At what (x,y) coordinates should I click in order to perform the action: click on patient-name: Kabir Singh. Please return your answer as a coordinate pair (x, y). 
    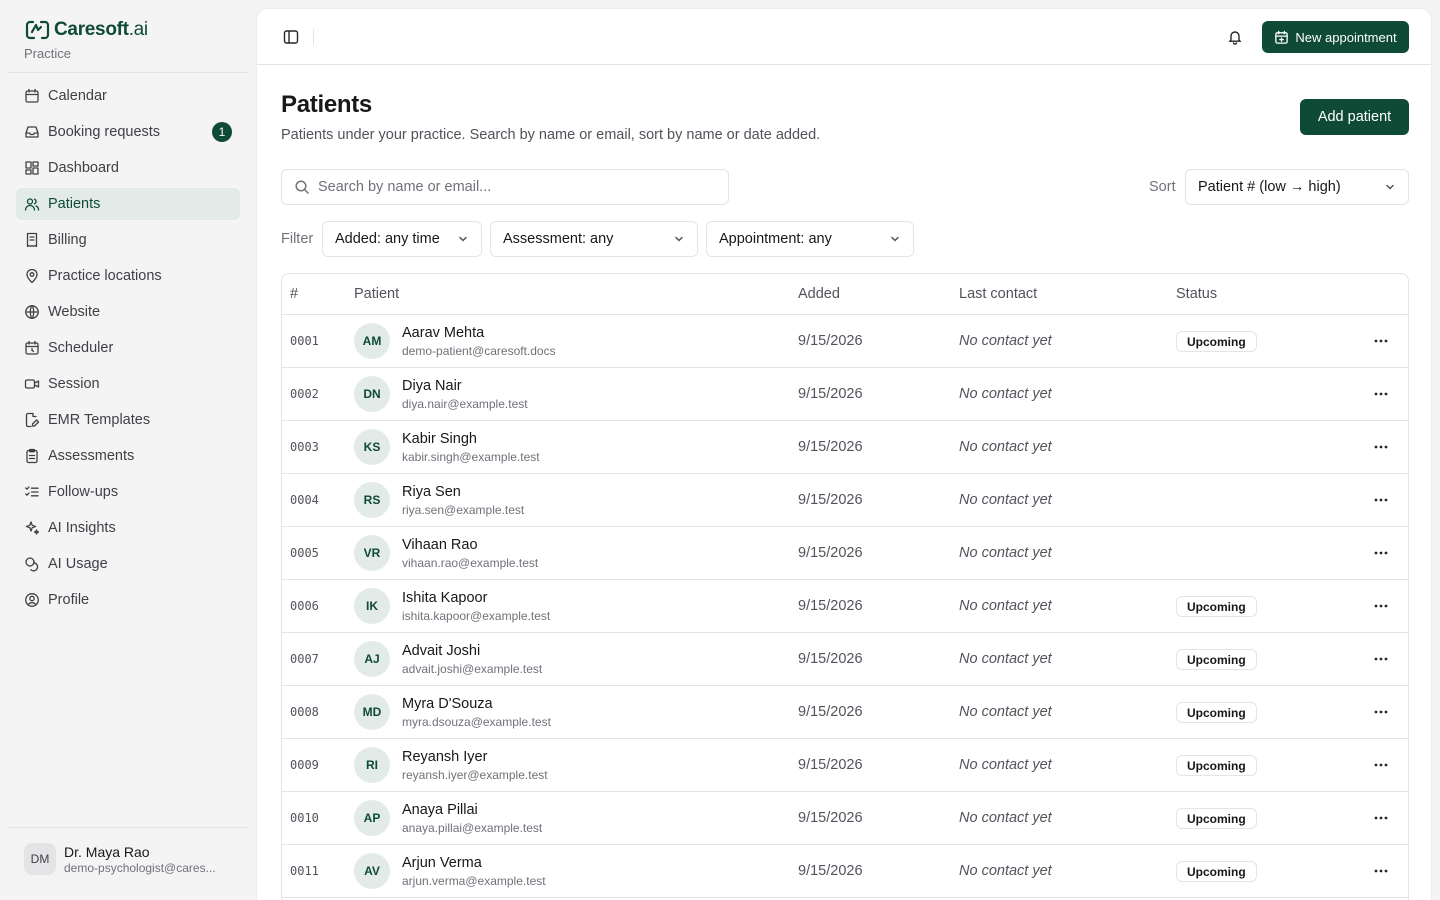
    Looking at the image, I should click on (439, 439).